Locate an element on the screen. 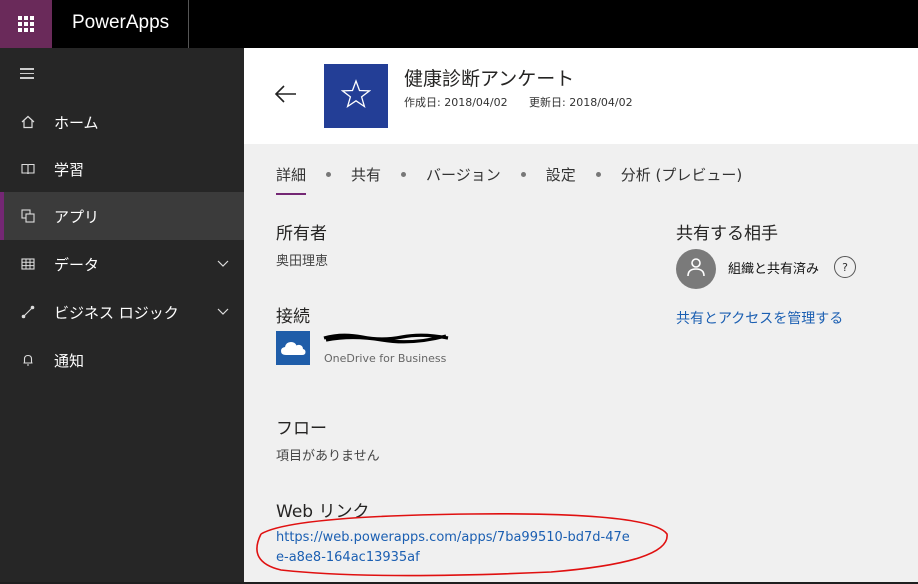  tab-settings: 設定 is located at coordinates (561, 178).